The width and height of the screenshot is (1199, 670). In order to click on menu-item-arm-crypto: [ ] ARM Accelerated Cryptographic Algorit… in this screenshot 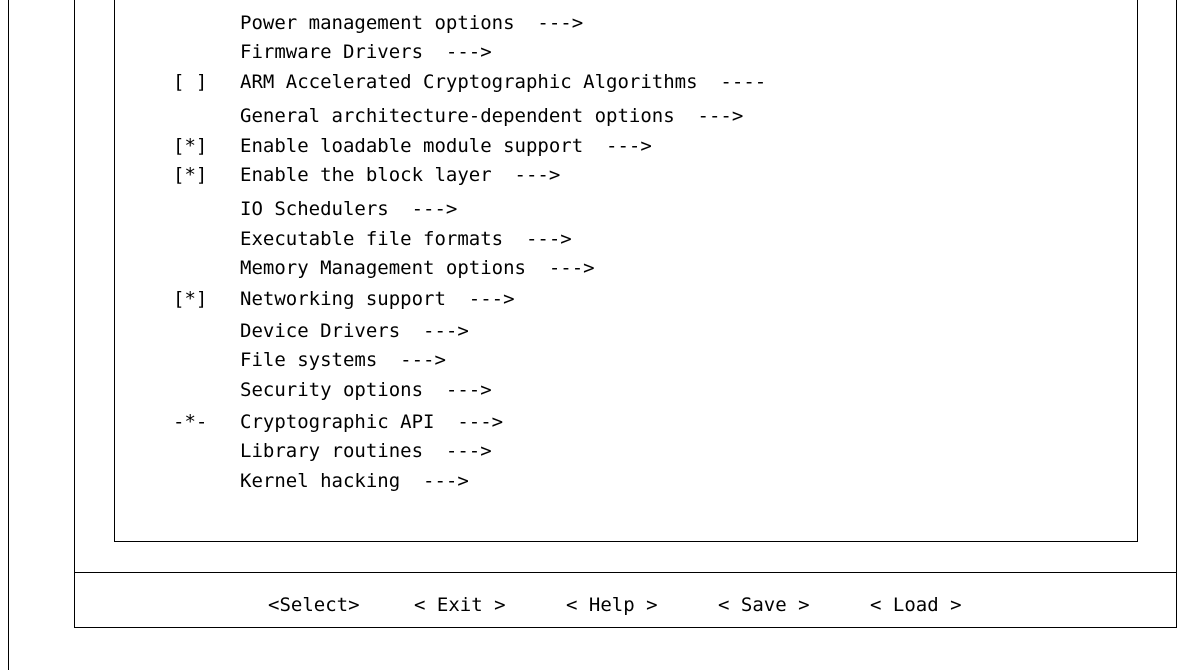, I will do `click(469, 82)`.